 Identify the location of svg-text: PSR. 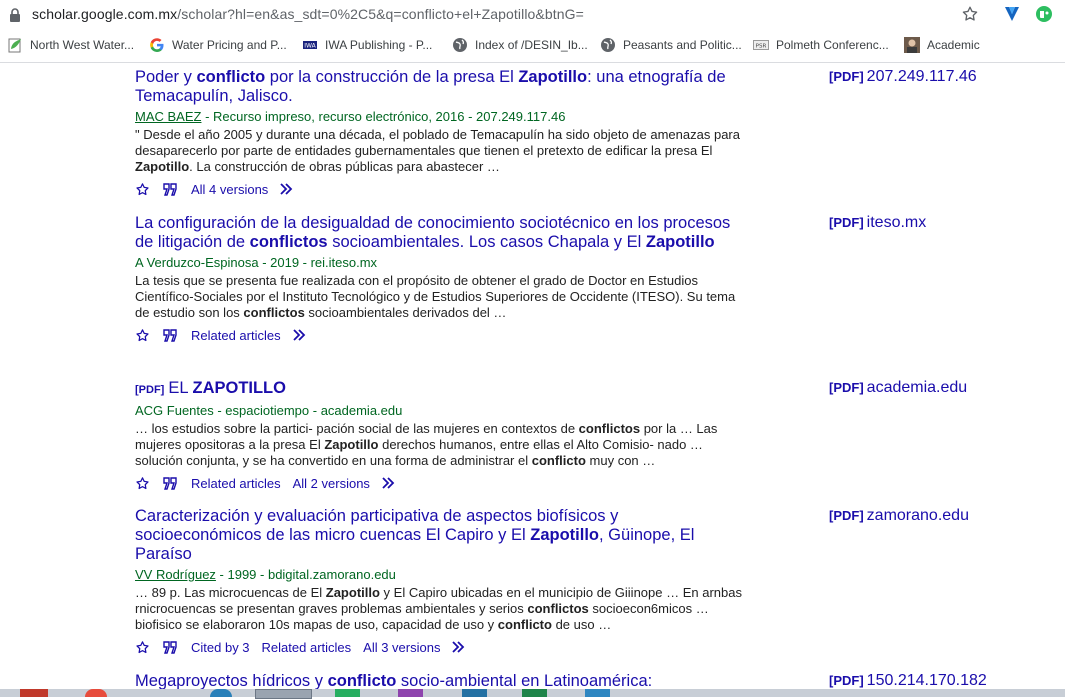
(761, 46).